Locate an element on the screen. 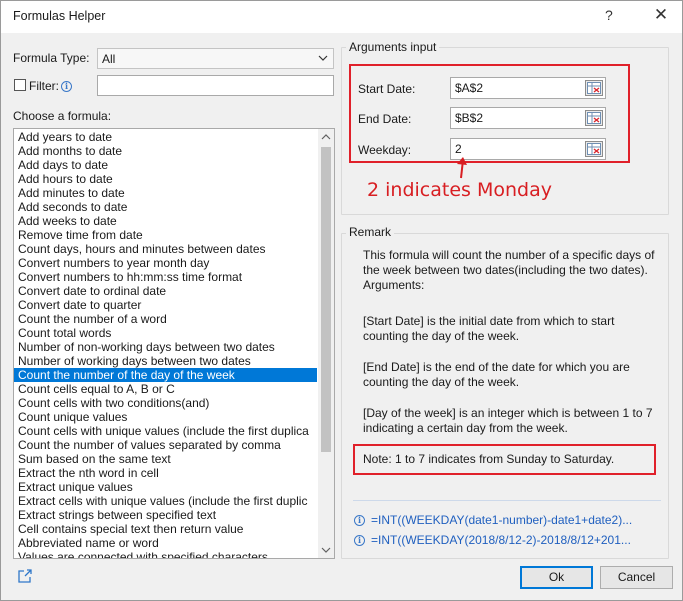 This screenshot has height=601, width=683. weekday-label: Weekday: is located at coordinates (385, 150).